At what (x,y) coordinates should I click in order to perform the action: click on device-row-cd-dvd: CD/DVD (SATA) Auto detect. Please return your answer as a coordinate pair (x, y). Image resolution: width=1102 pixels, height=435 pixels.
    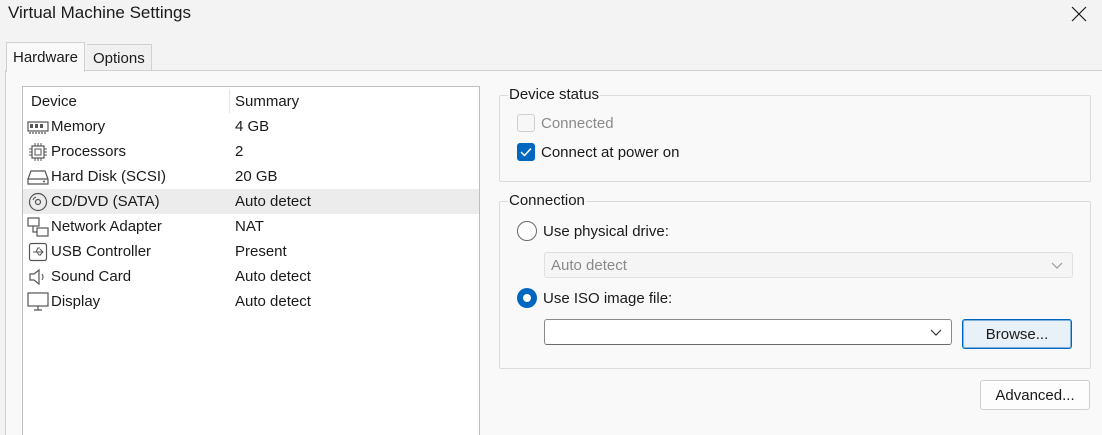
    Looking at the image, I should click on (251, 201).